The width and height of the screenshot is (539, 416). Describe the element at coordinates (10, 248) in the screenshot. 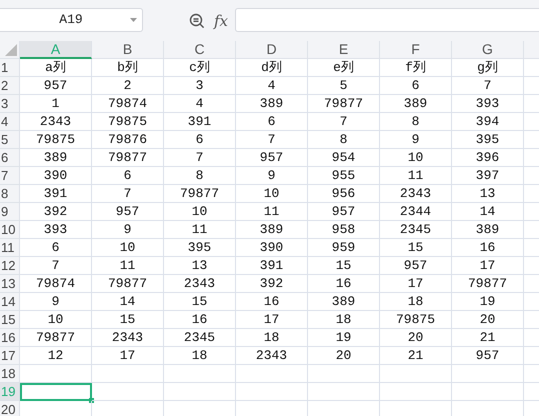

I see `row-header: 11` at that location.